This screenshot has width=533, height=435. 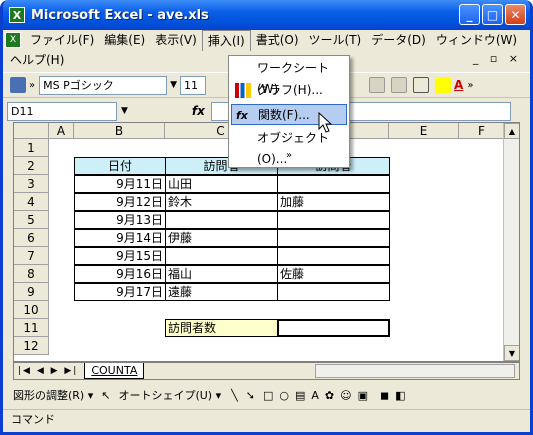 What do you see at coordinates (198, 111) in the screenshot?
I see `insert-function-icon: fx` at bounding box center [198, 111].